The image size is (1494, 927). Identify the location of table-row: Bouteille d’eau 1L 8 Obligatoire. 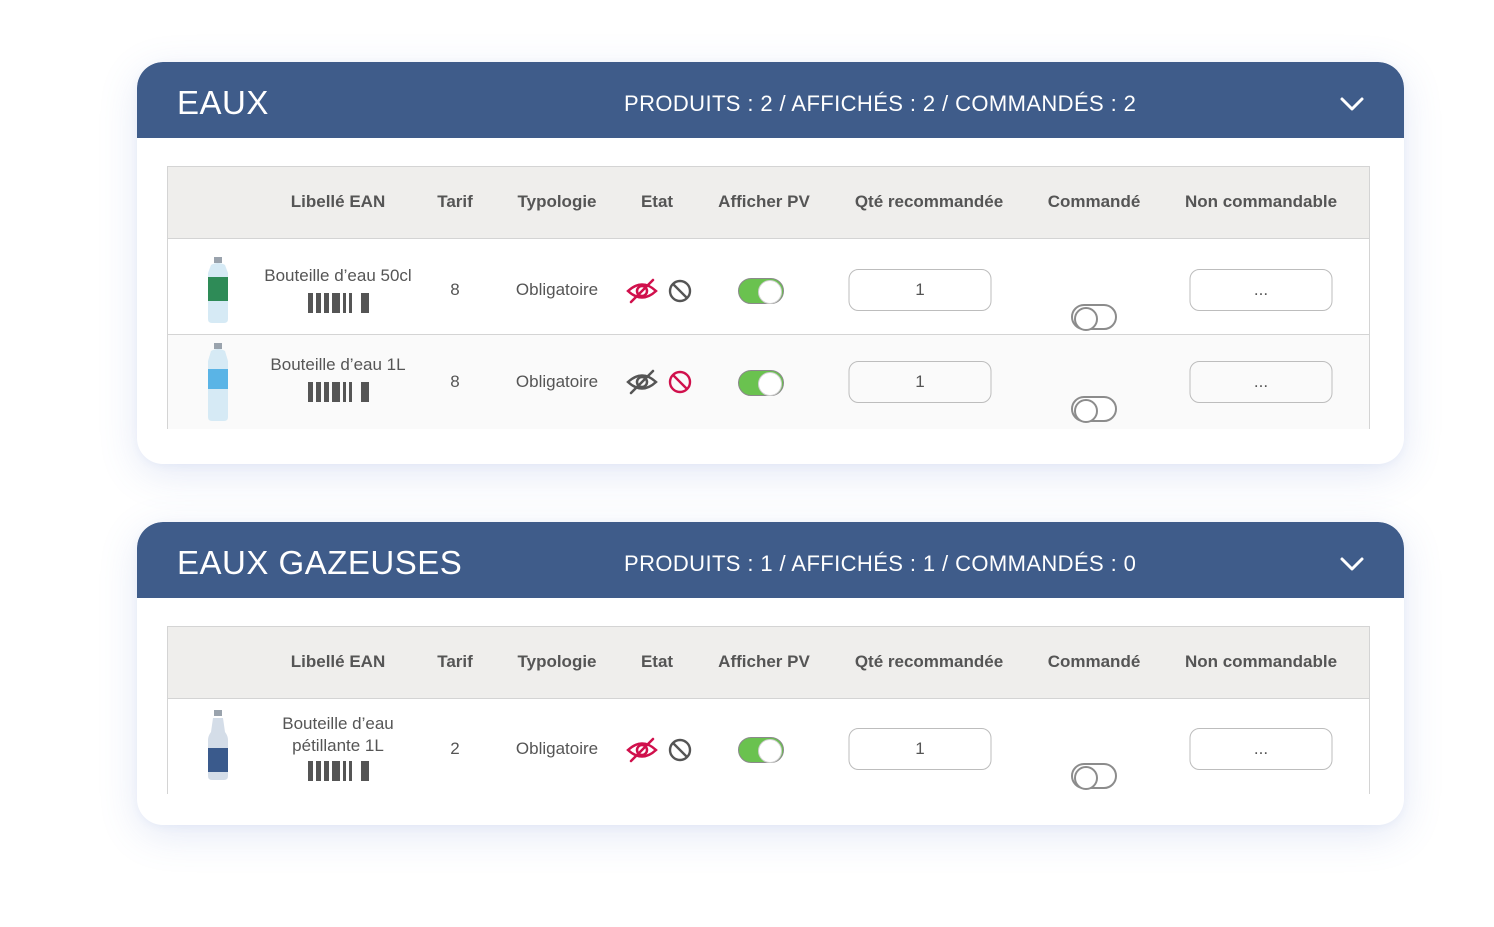
(768, 381).